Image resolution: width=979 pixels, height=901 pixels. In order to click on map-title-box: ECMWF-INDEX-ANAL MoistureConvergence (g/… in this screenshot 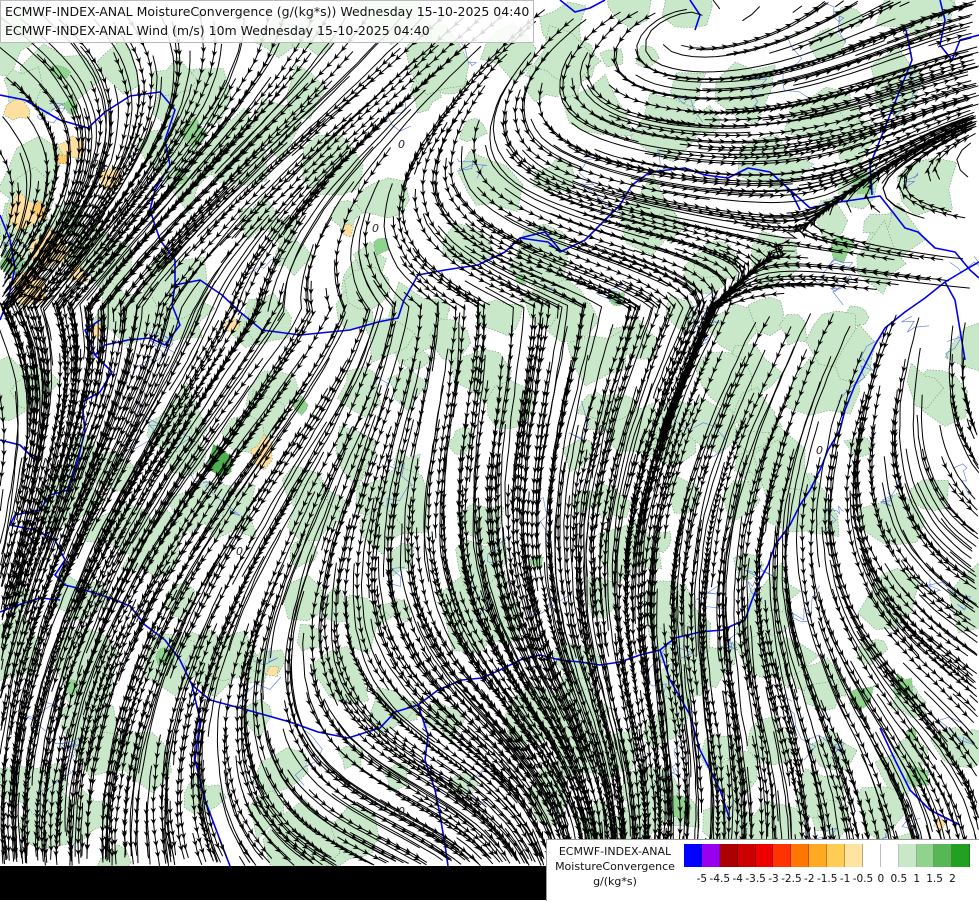, I will do `click(267, 21)`.